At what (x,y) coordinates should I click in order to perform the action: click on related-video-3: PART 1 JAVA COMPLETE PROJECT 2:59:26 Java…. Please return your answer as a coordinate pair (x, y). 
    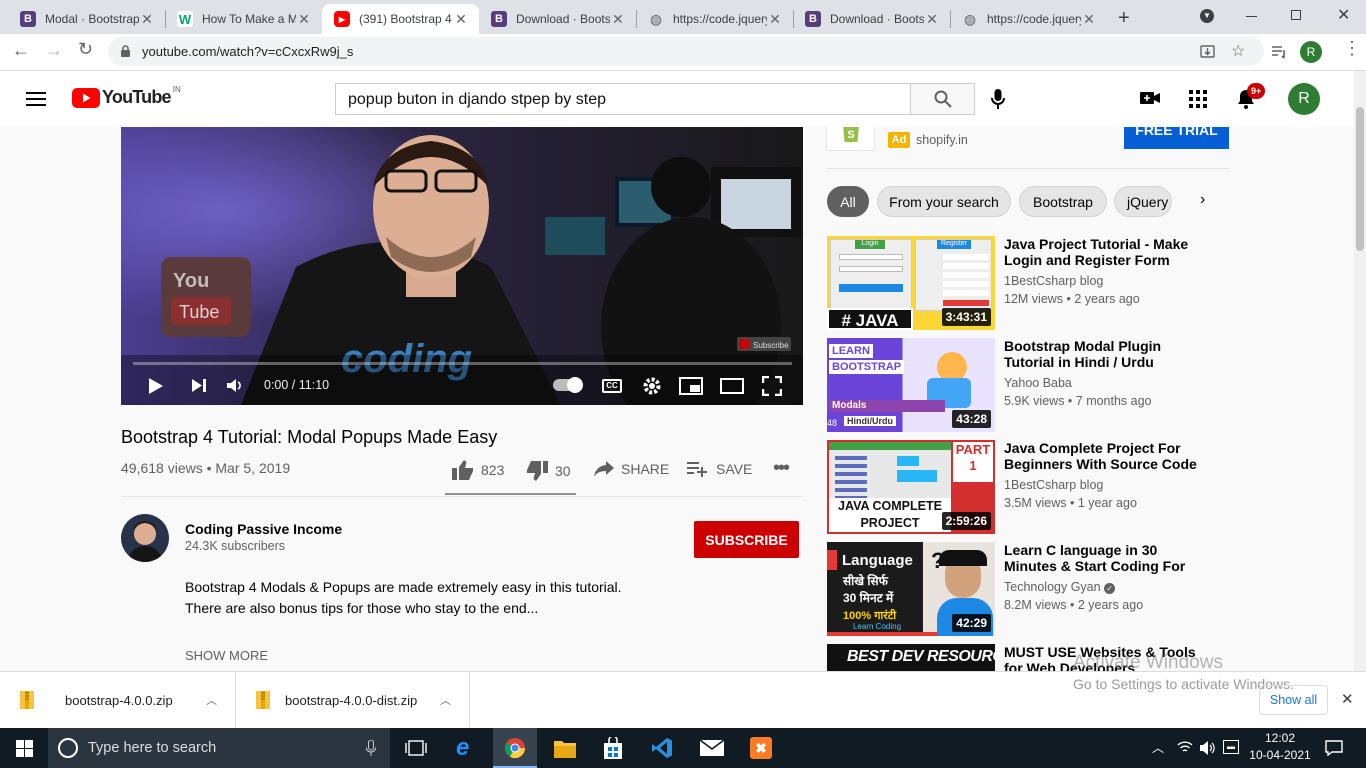
    Looking at the image, I should click on (1027, 488).